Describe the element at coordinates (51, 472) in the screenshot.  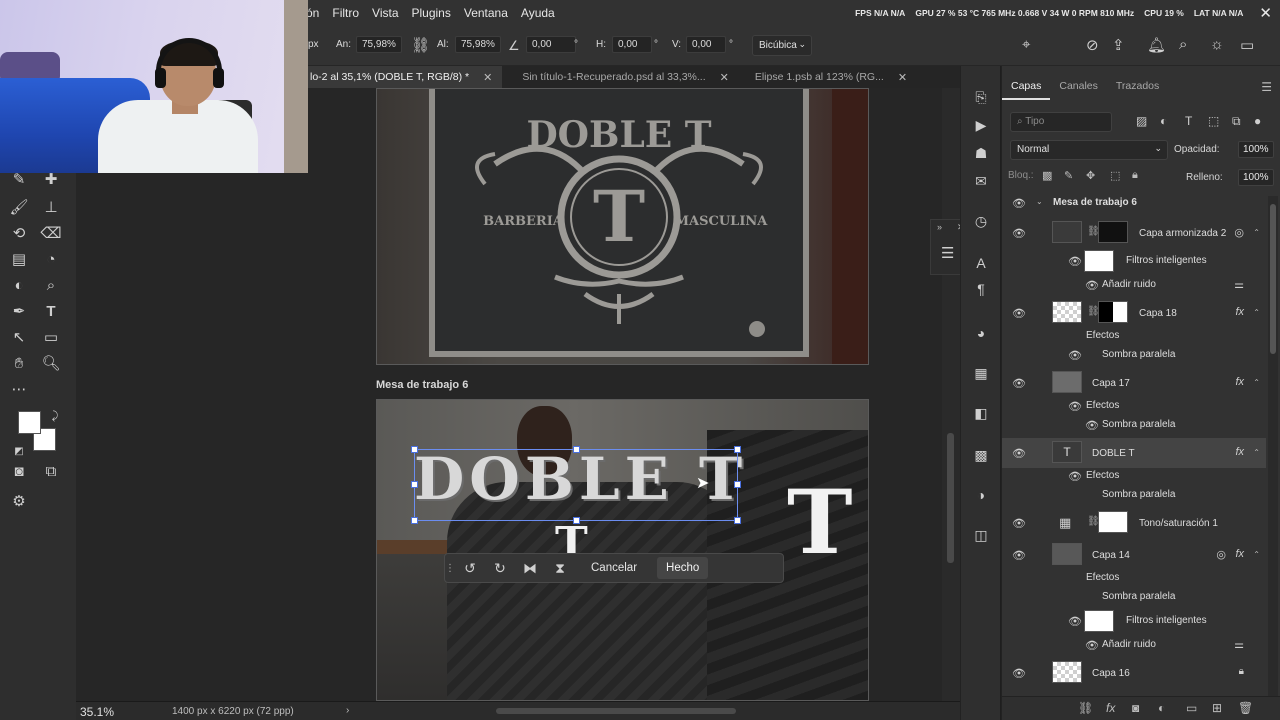
I see `screen-mode-icon: ⧉` at that location.